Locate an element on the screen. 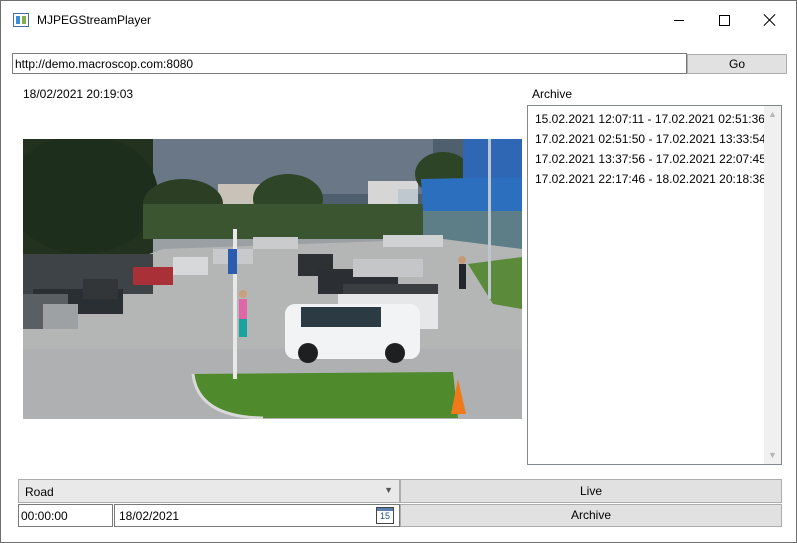  close-icon is located at coordinates (770, 20).